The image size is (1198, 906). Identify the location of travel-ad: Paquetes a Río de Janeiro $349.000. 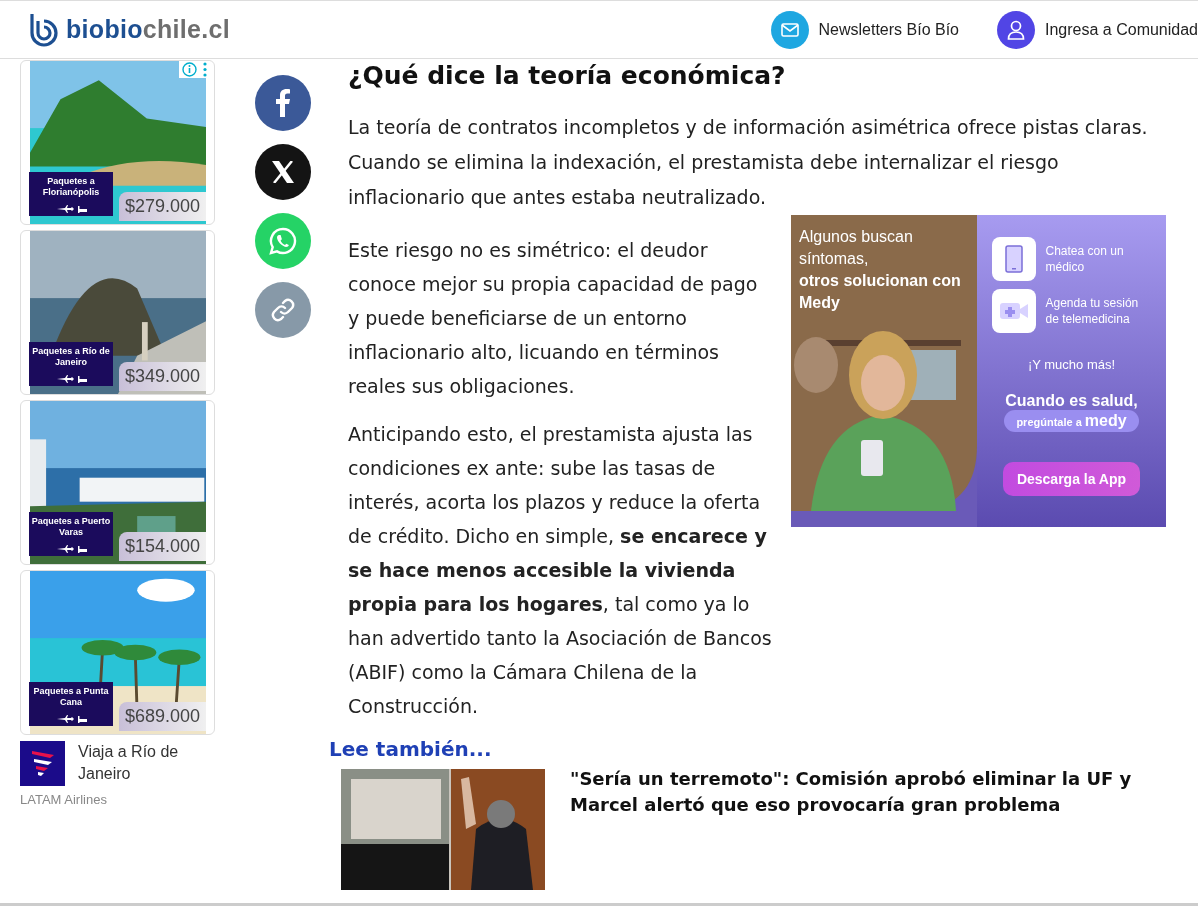
(117, 312).